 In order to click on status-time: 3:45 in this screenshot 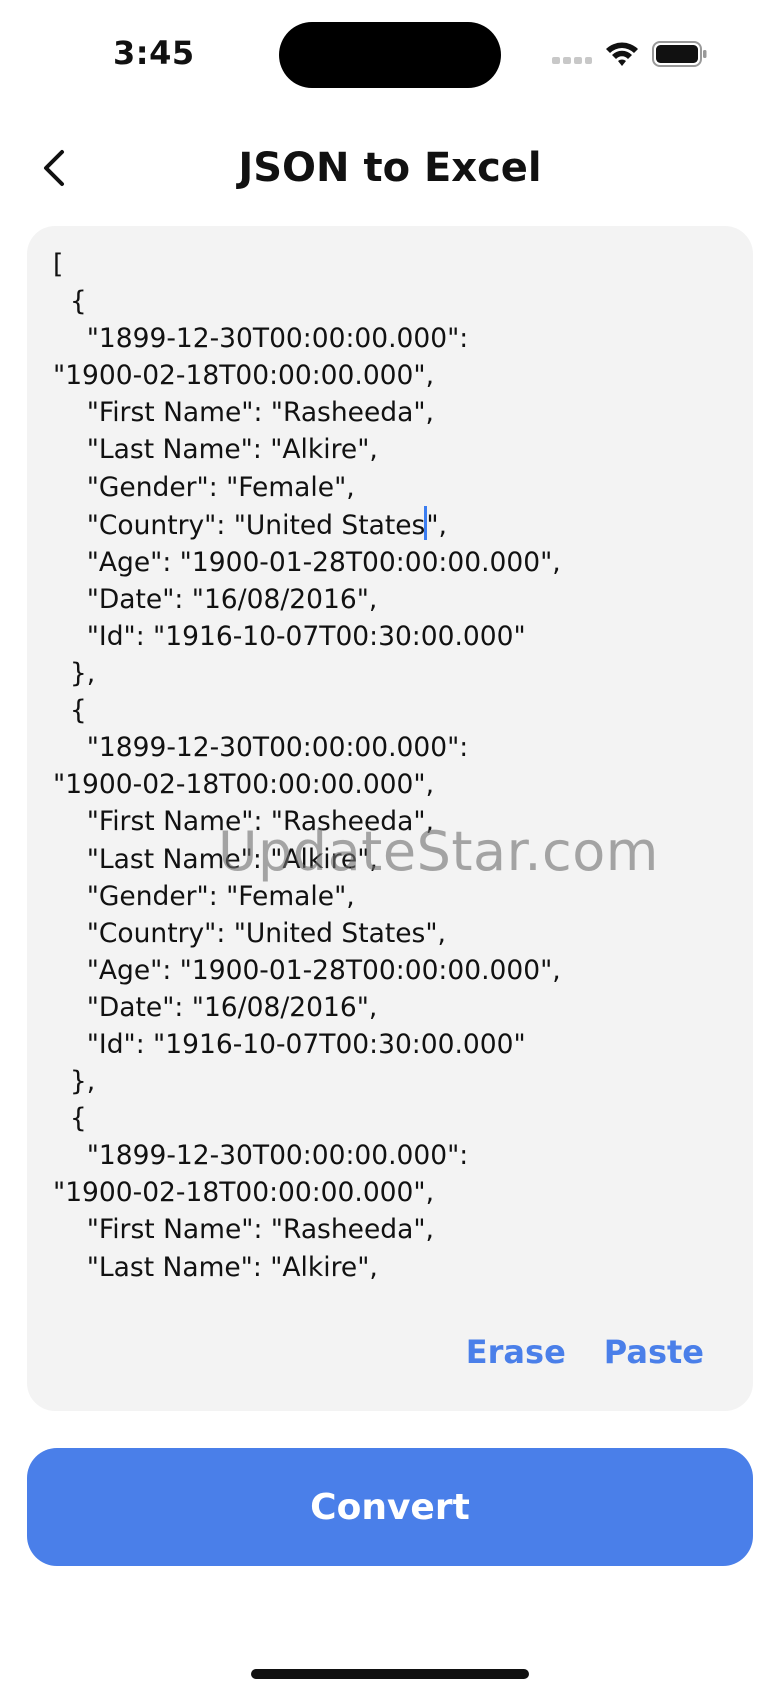, I will do `click(154, 53)`.